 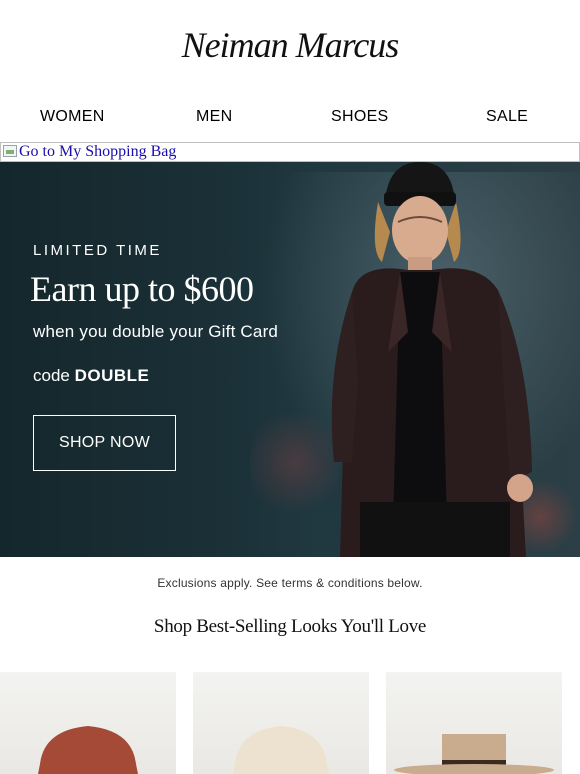 I want to click on hero-headline: Earn up to $600, so click(x=142, y=289).